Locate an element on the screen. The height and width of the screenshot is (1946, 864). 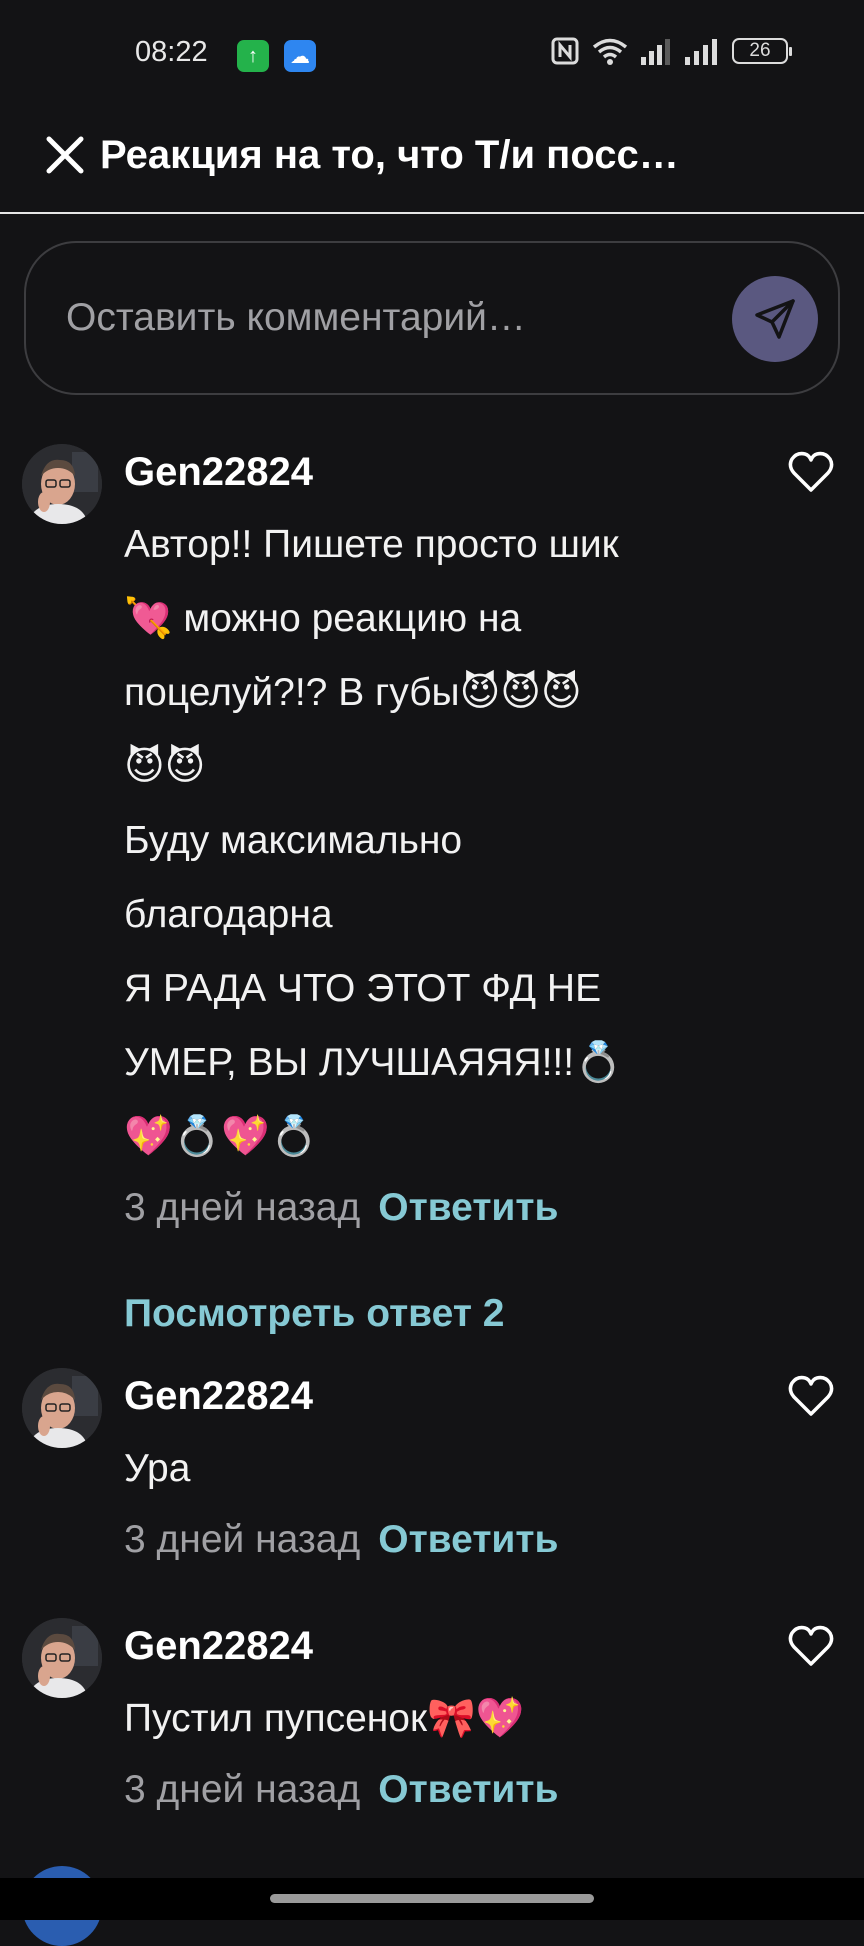
send-icon is located at coordinates (775, 319).